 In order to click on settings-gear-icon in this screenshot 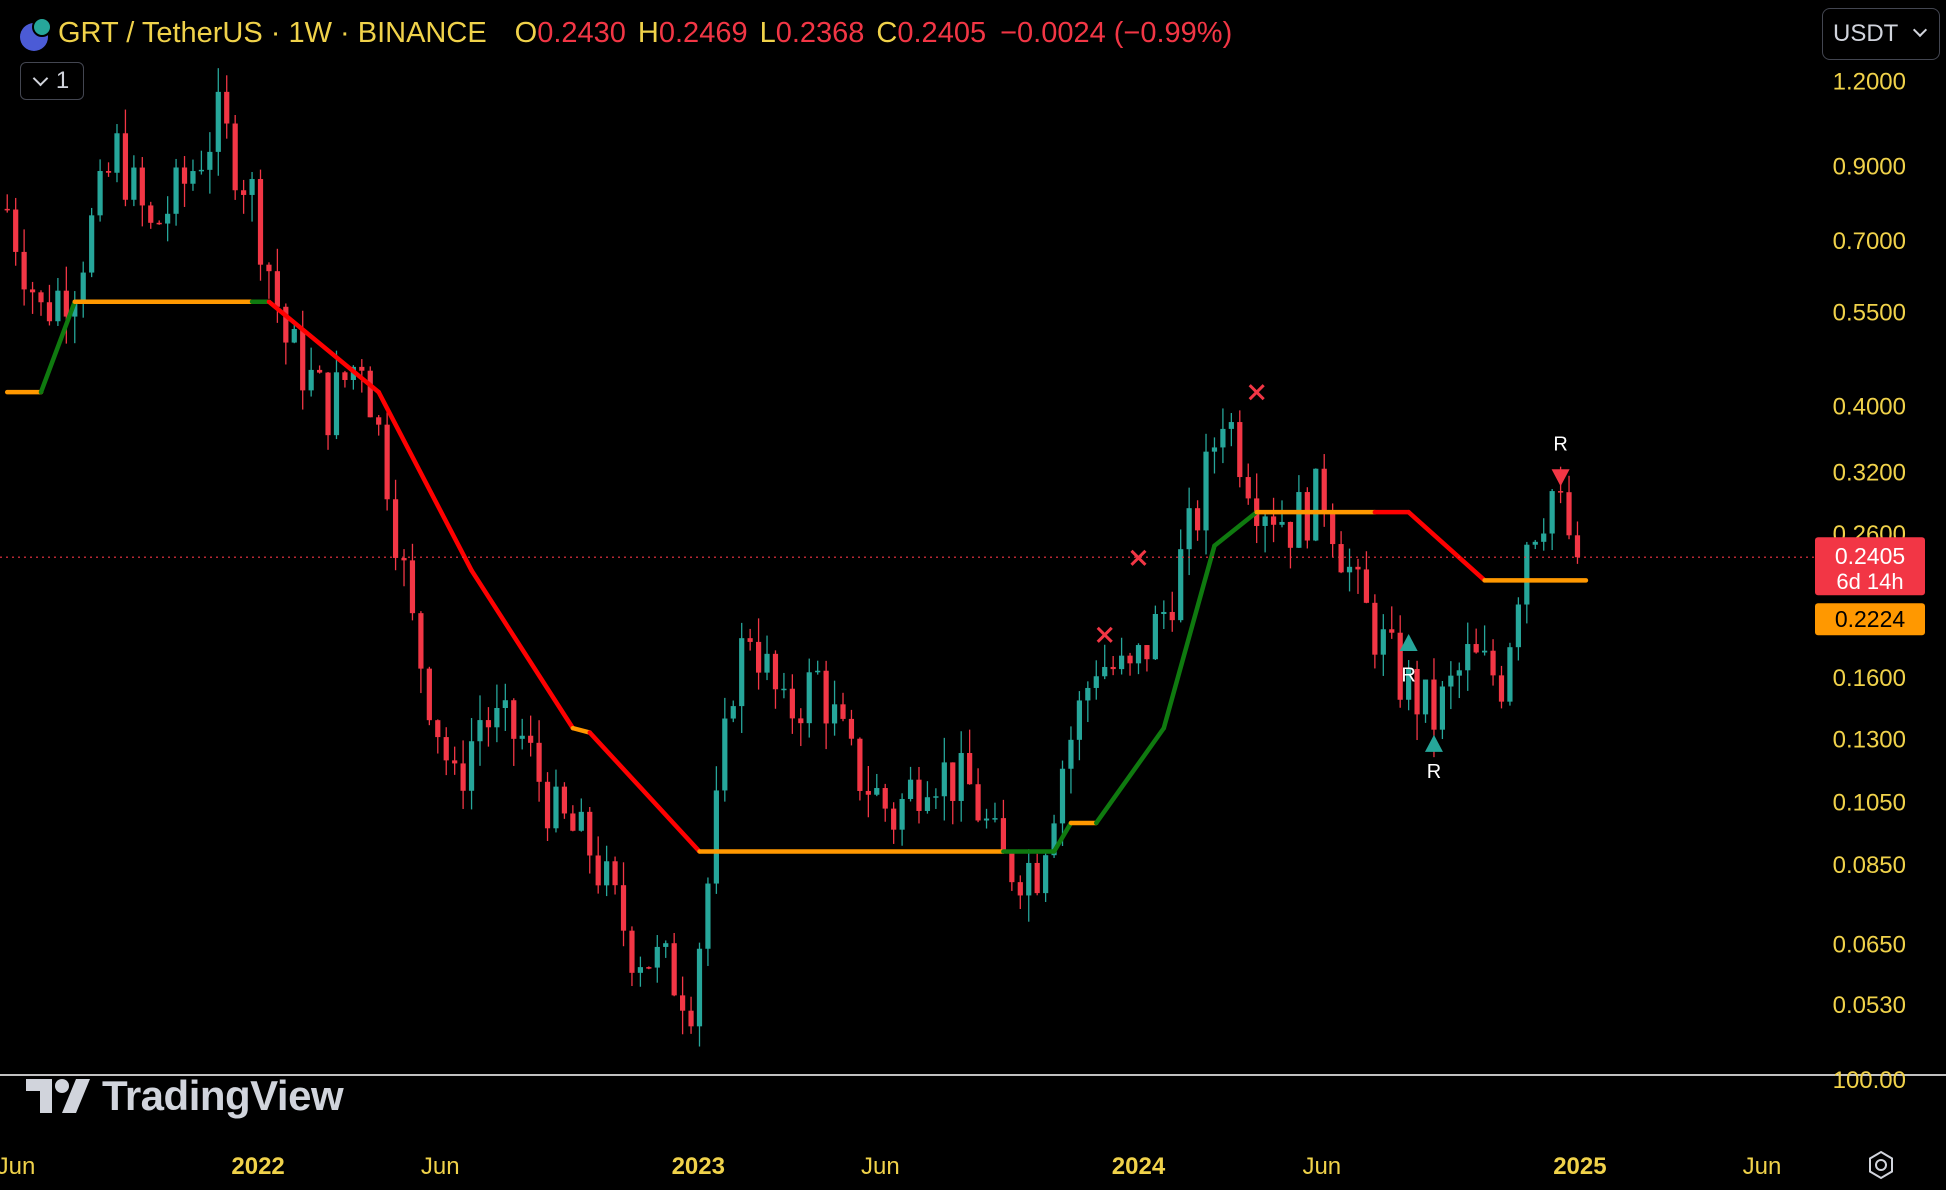, I will do `click(1881, 1165)`.